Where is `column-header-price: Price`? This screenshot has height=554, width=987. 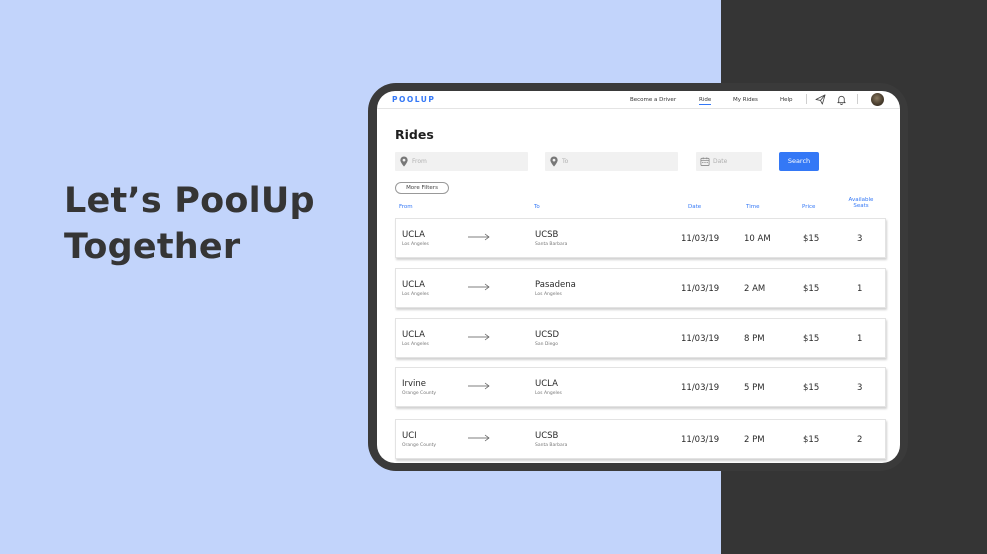 column-header-price: Price is located at coordinates (808, 207).